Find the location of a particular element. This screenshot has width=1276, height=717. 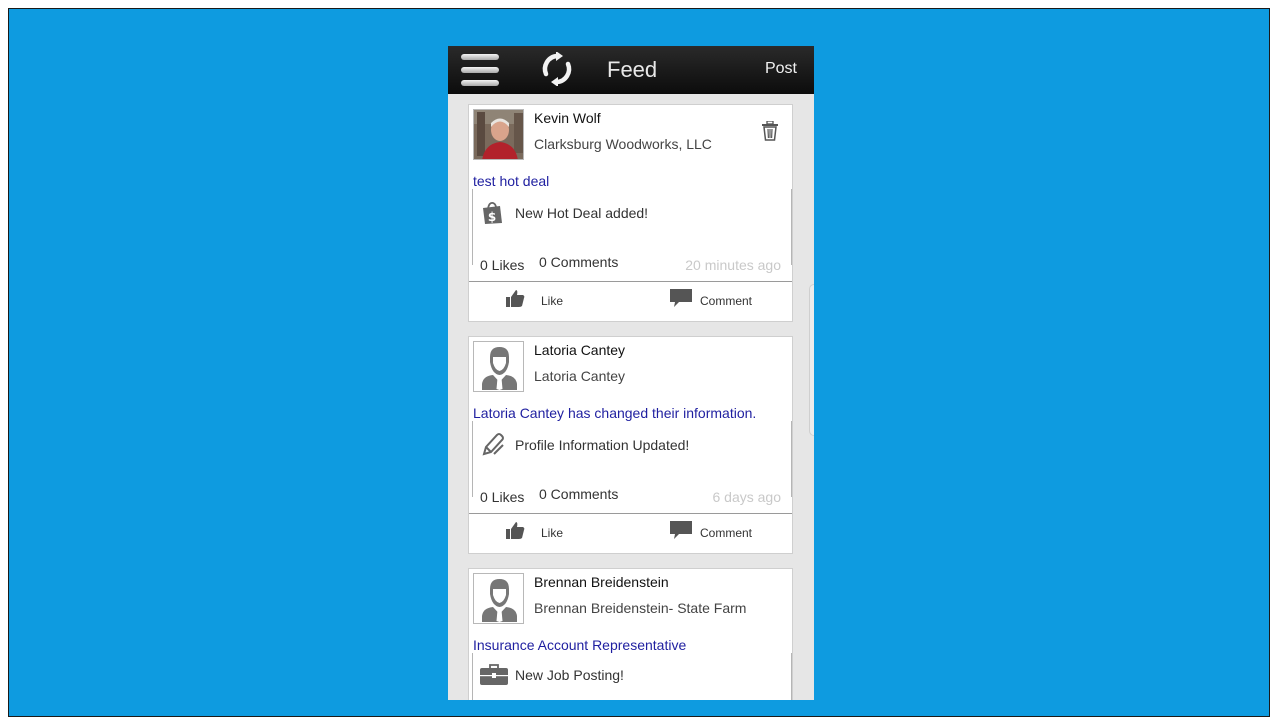

profile-photo is located at coordinates (498, 134).